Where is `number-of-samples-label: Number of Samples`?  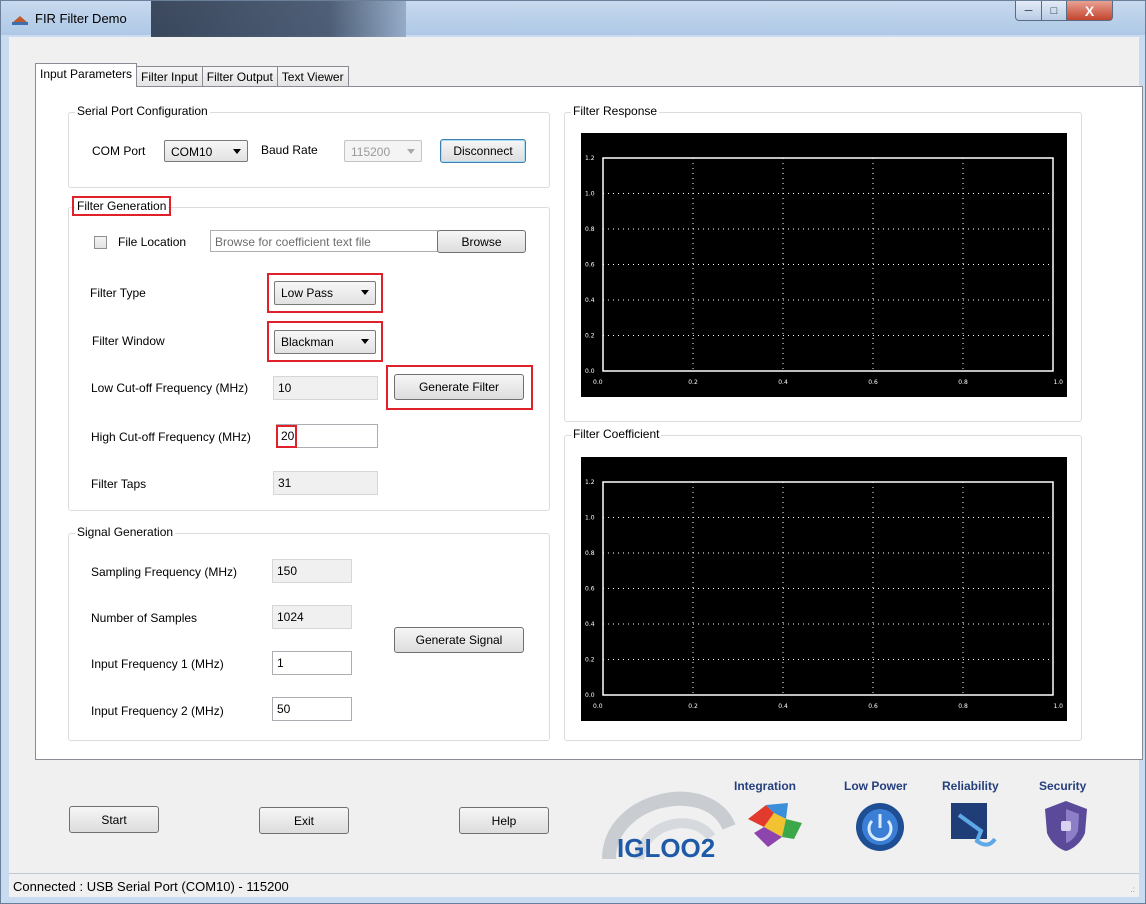 number-of-samples-label: Number of Samples is located at coordinates (144, 618).